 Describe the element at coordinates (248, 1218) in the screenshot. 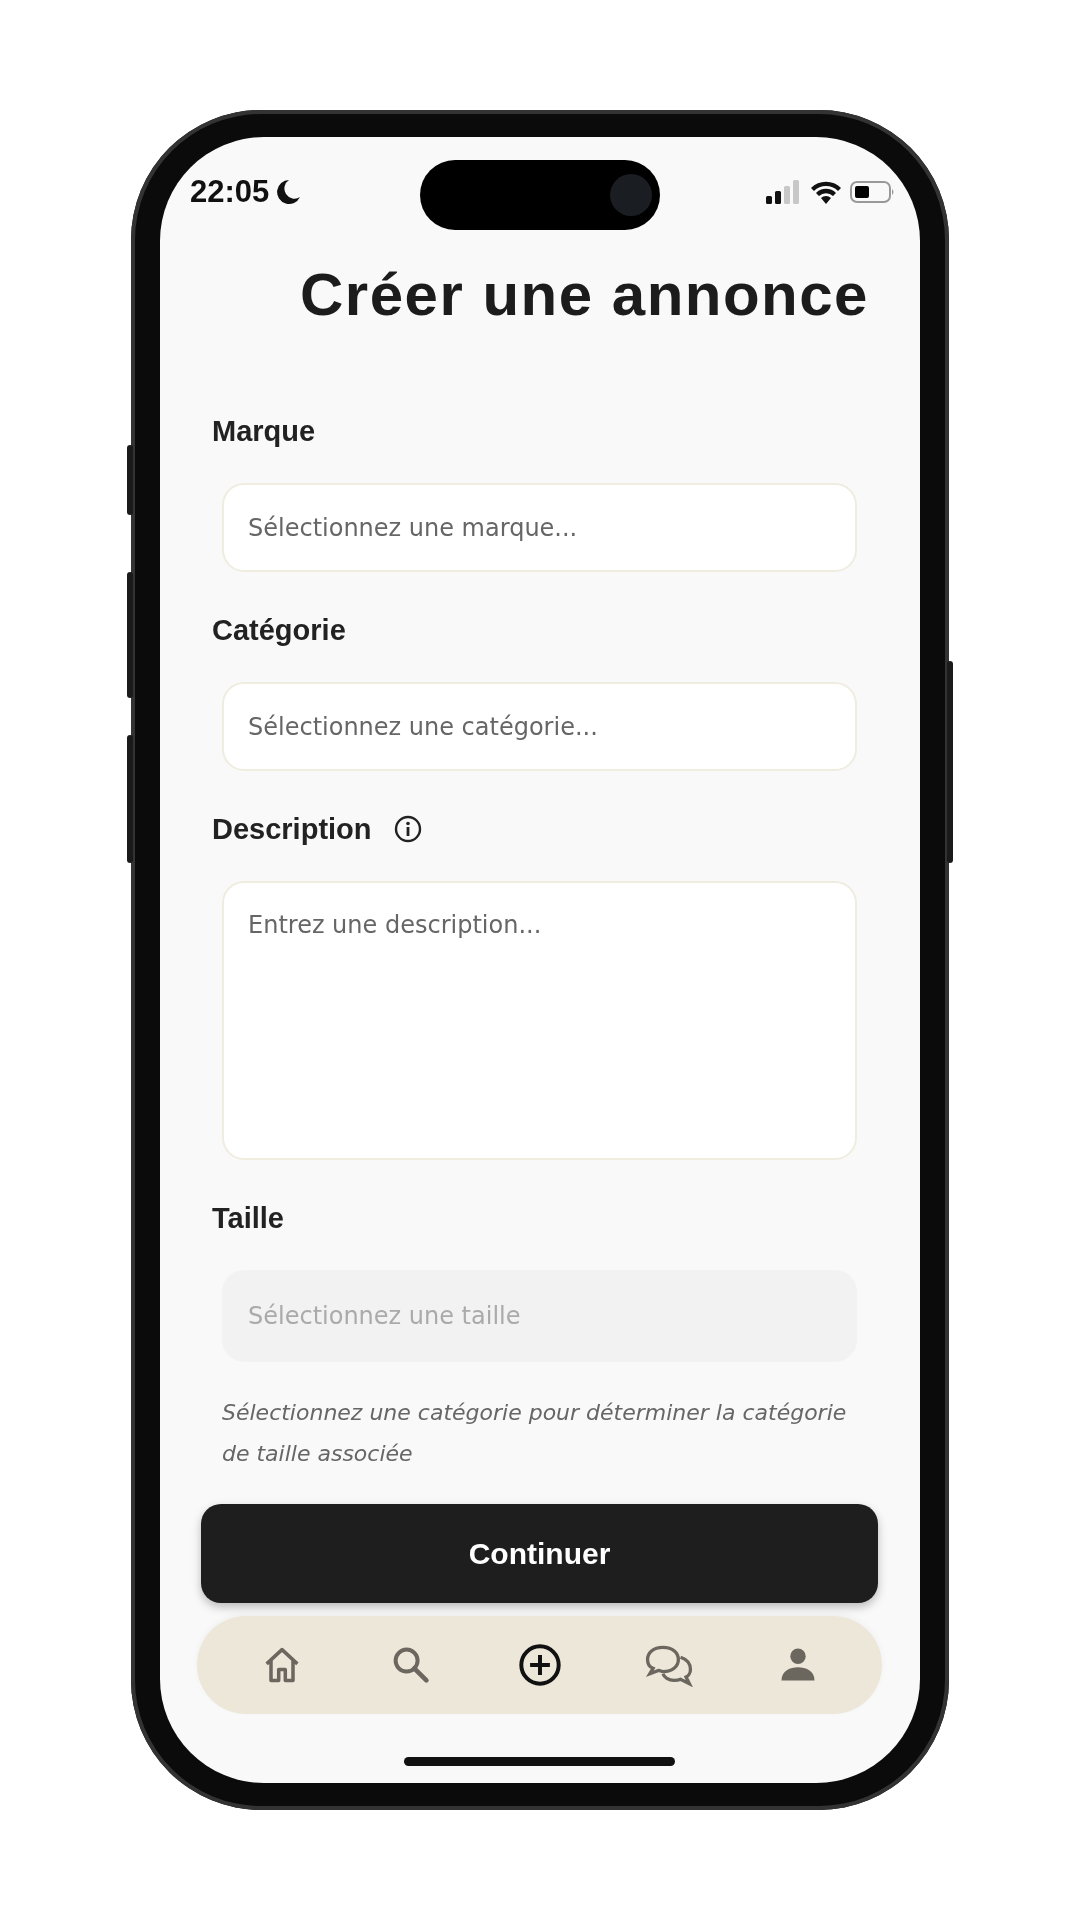

I see `field-label: Taille` at that location.